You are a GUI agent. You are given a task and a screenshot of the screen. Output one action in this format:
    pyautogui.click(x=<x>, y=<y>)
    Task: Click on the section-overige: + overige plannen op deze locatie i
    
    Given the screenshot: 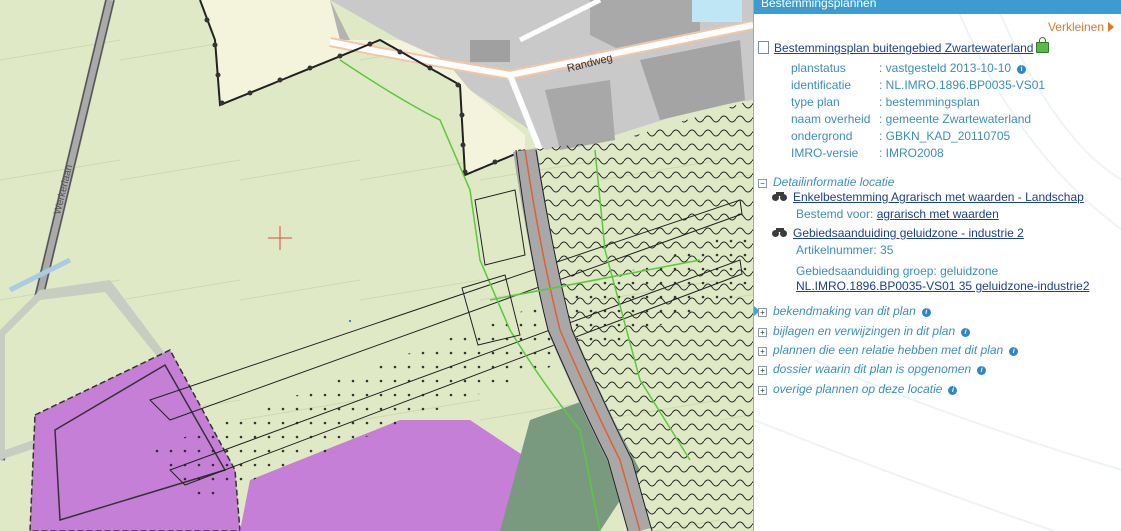 What is the action you would take?
    pyautogui.click(x=858, y=389)
    